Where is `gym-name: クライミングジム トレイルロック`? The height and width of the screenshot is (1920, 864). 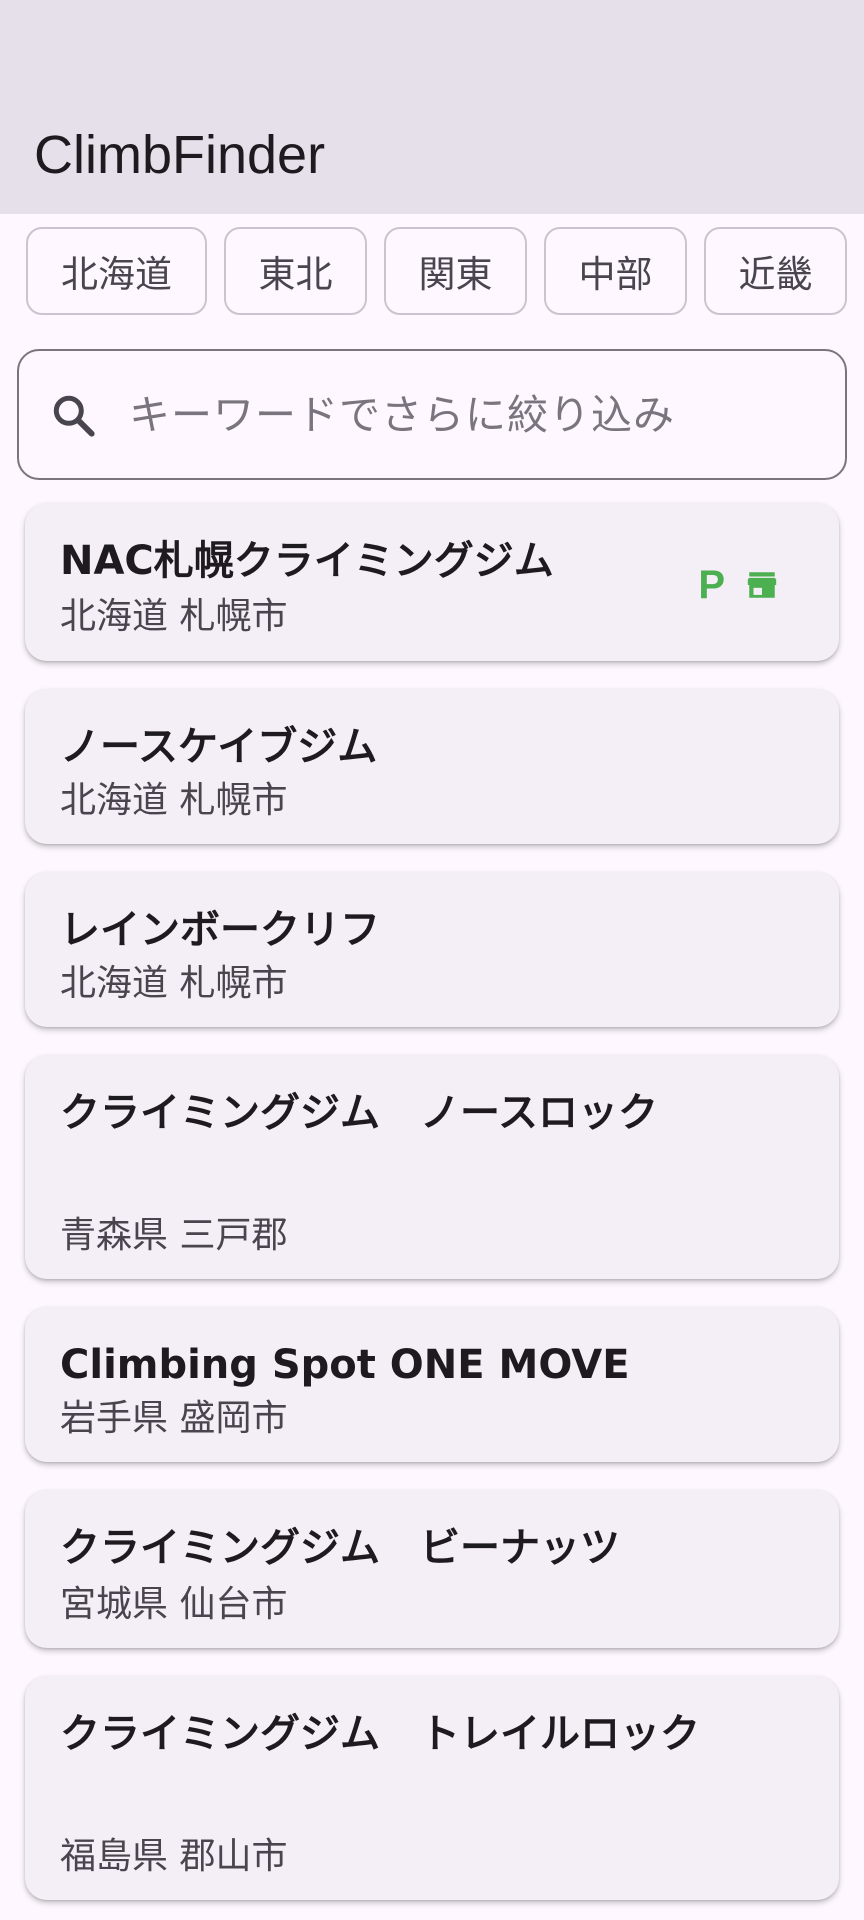
gym-name: クライミングジム トレイルロック is located at coordinates (380, 1734).